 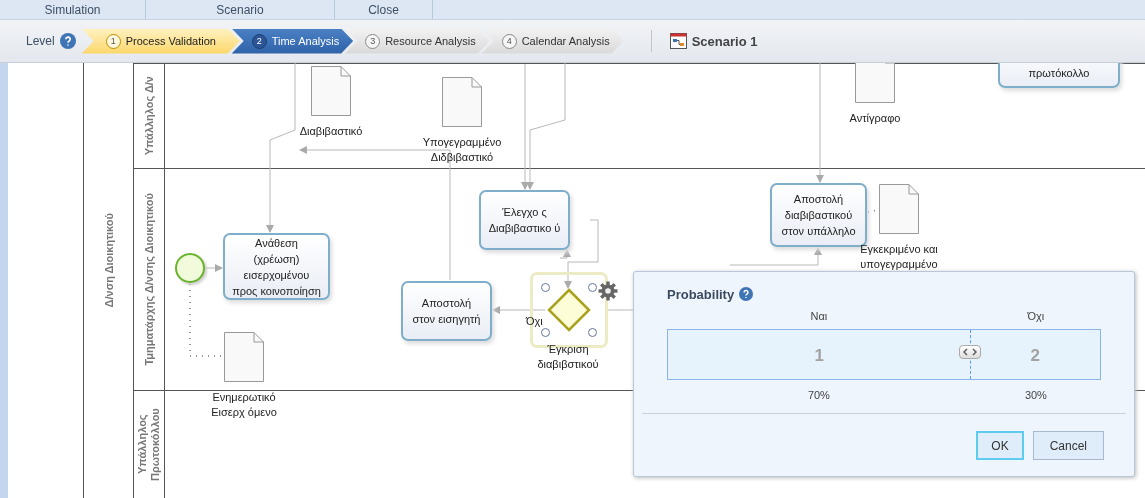 I want to click on slider-handle, so click(x=970, y=352).